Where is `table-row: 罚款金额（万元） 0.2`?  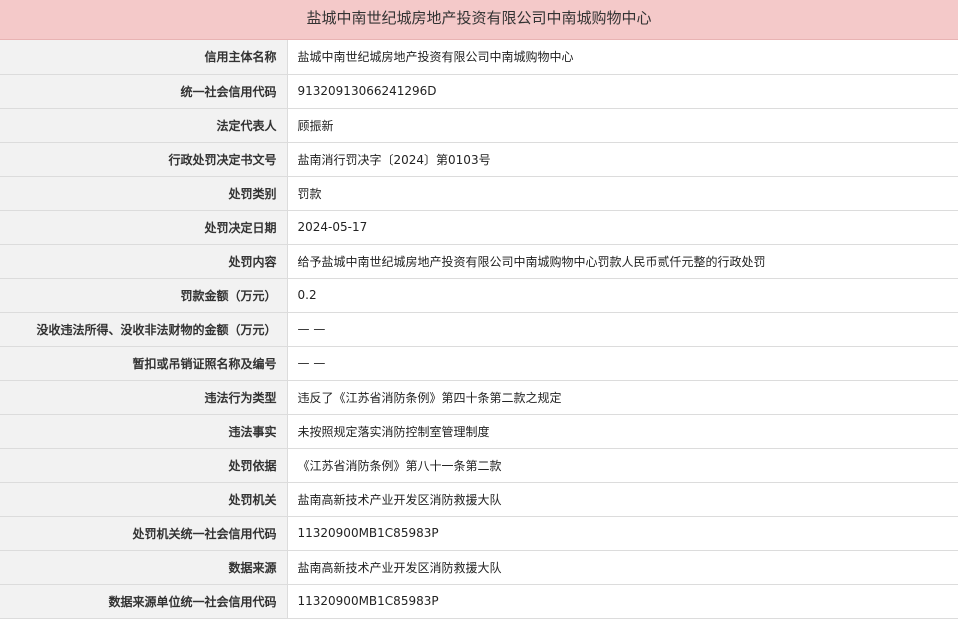 table-row: 罚款金额（万元） 0.2 is located at coordinates (479, 295).